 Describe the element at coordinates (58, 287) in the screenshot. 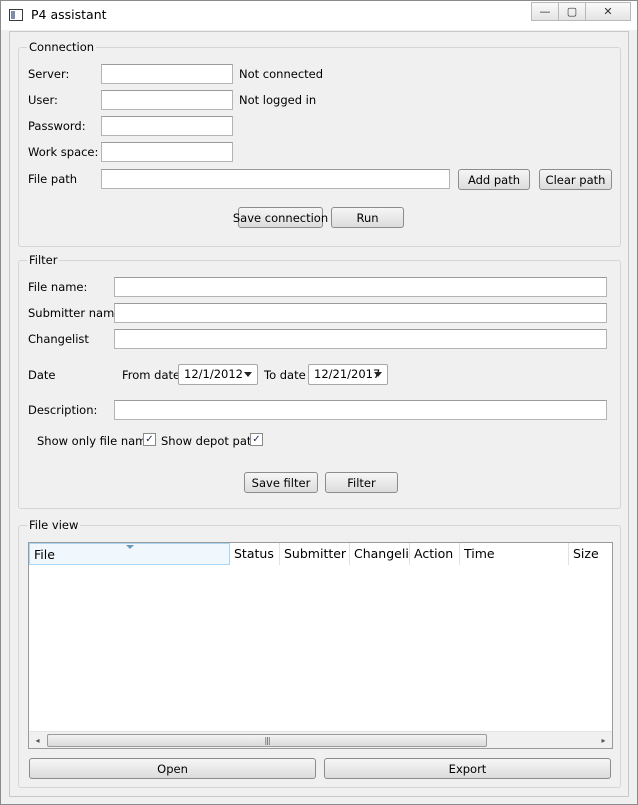

I see `file-name-label: File name:` at that location.